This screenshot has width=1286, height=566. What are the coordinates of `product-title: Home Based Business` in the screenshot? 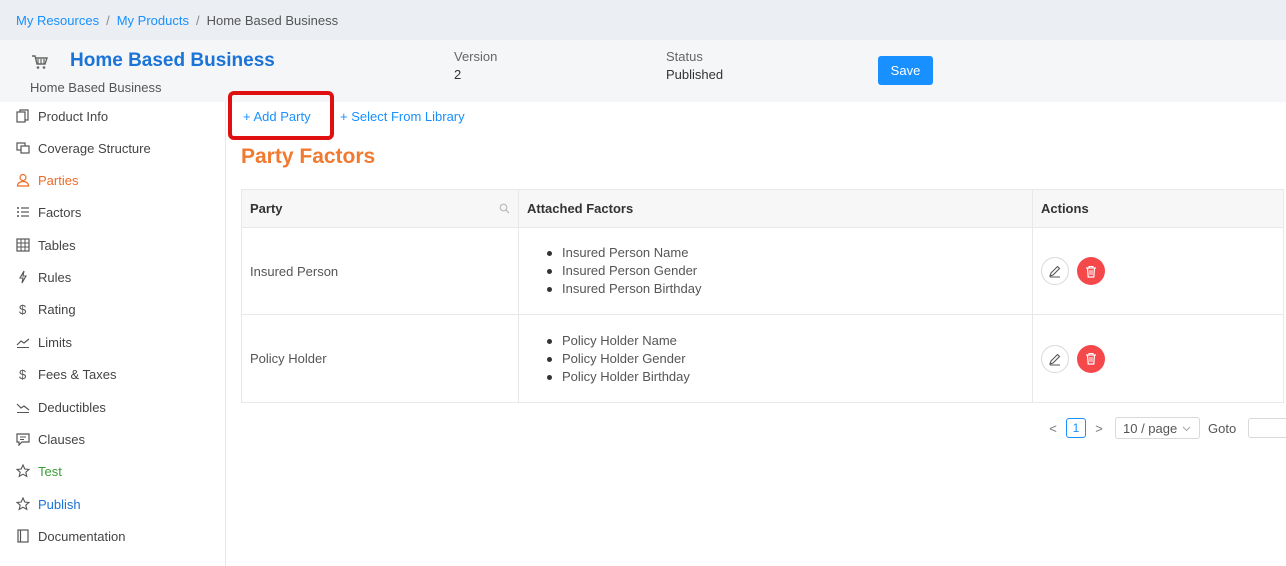 It's located at (172, 60).